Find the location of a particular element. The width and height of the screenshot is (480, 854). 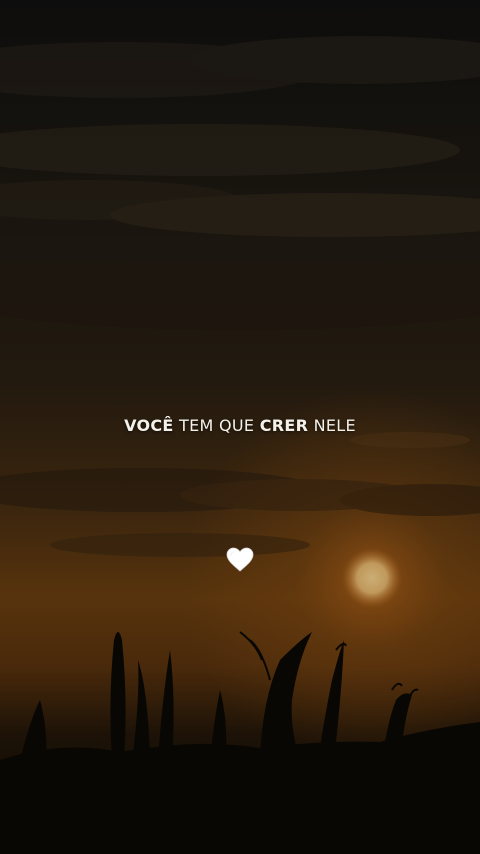

caption-word-voce: VOCÊ is located at coordinates (149, 425).